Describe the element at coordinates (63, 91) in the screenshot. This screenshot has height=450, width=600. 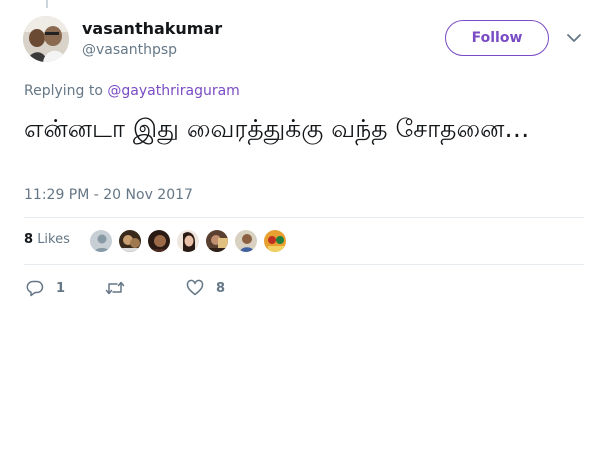
I see `reply-context-prefix: Replying to` at that location.